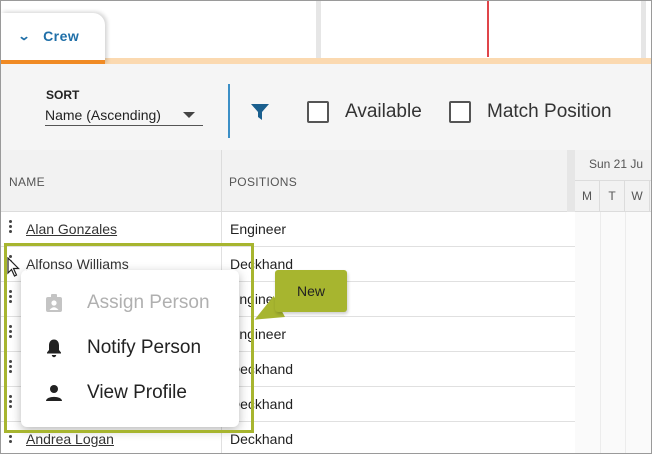  I want to click on available-label: Available, so click(383, 112).